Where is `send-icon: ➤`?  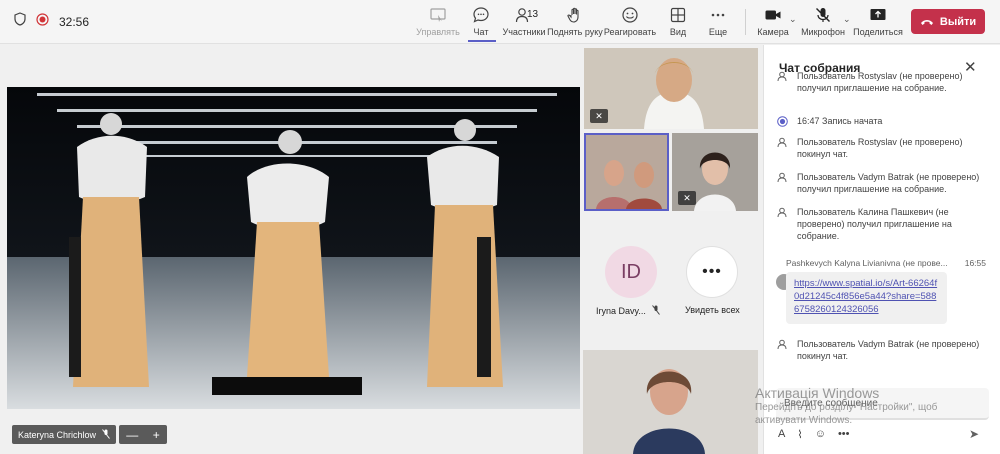
send-icon: ➤ is located at coordinates (974, 434).